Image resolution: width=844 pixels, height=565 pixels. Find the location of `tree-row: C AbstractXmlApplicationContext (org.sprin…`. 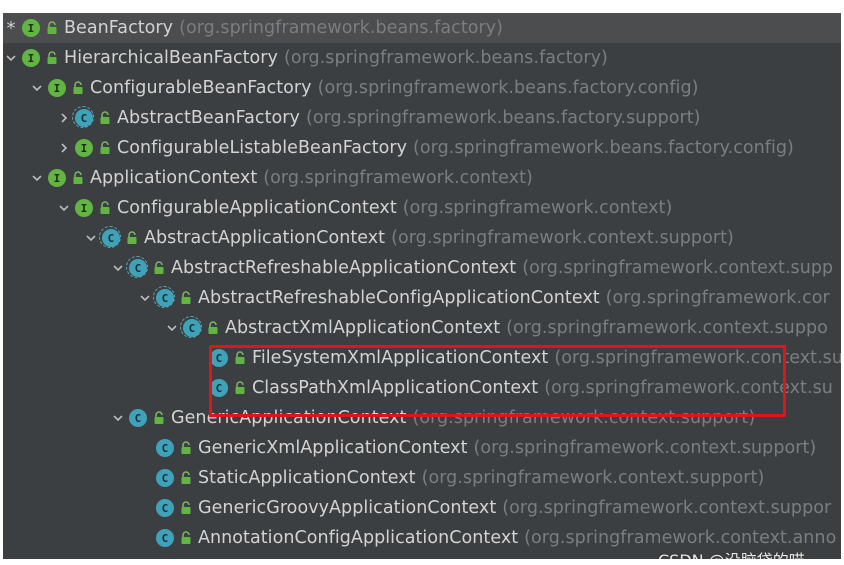

tree-row: C AbstractXmlApplicationContext (org.sprin… is located at coordinates (422, 328).